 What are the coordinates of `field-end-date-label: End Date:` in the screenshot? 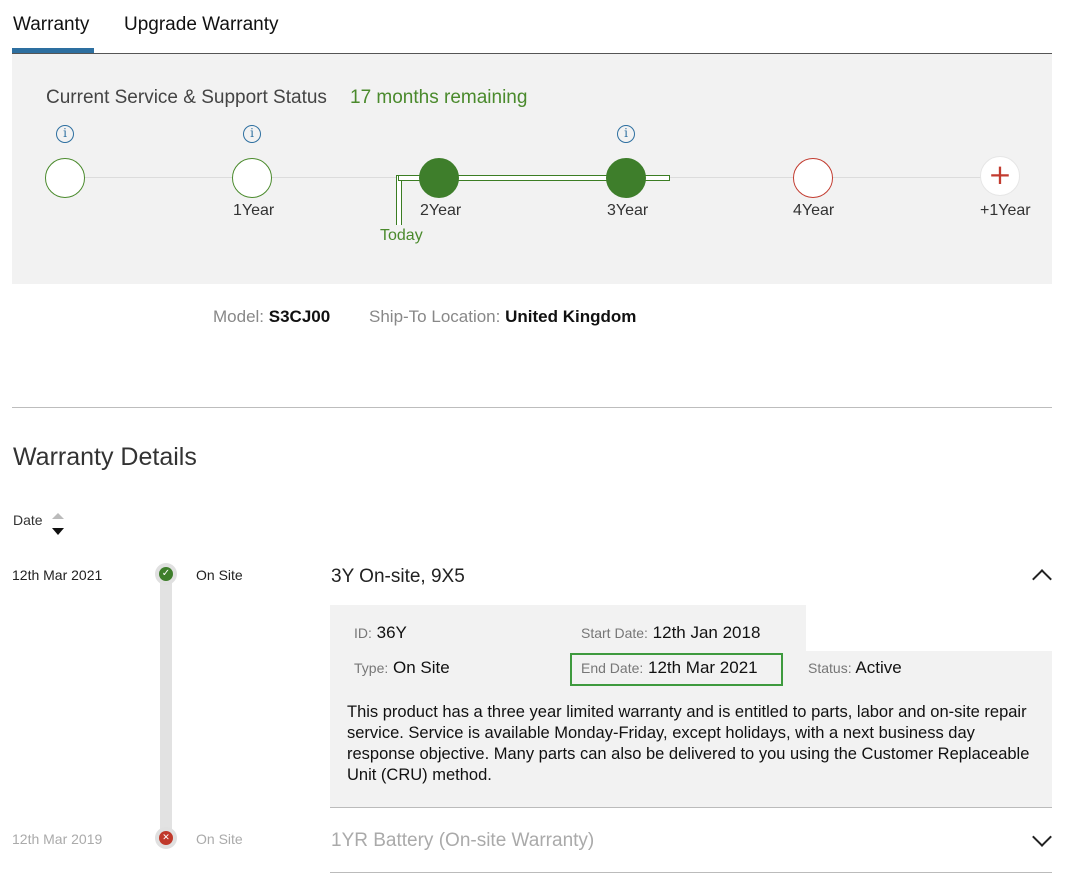 It's located at (612, 668).